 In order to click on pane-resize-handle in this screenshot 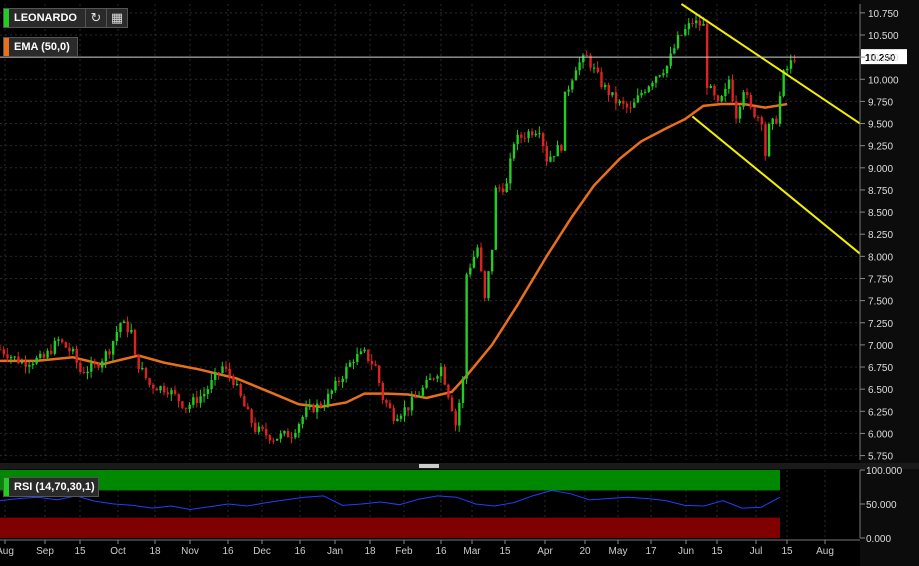, I will do `click(429, 466)`.